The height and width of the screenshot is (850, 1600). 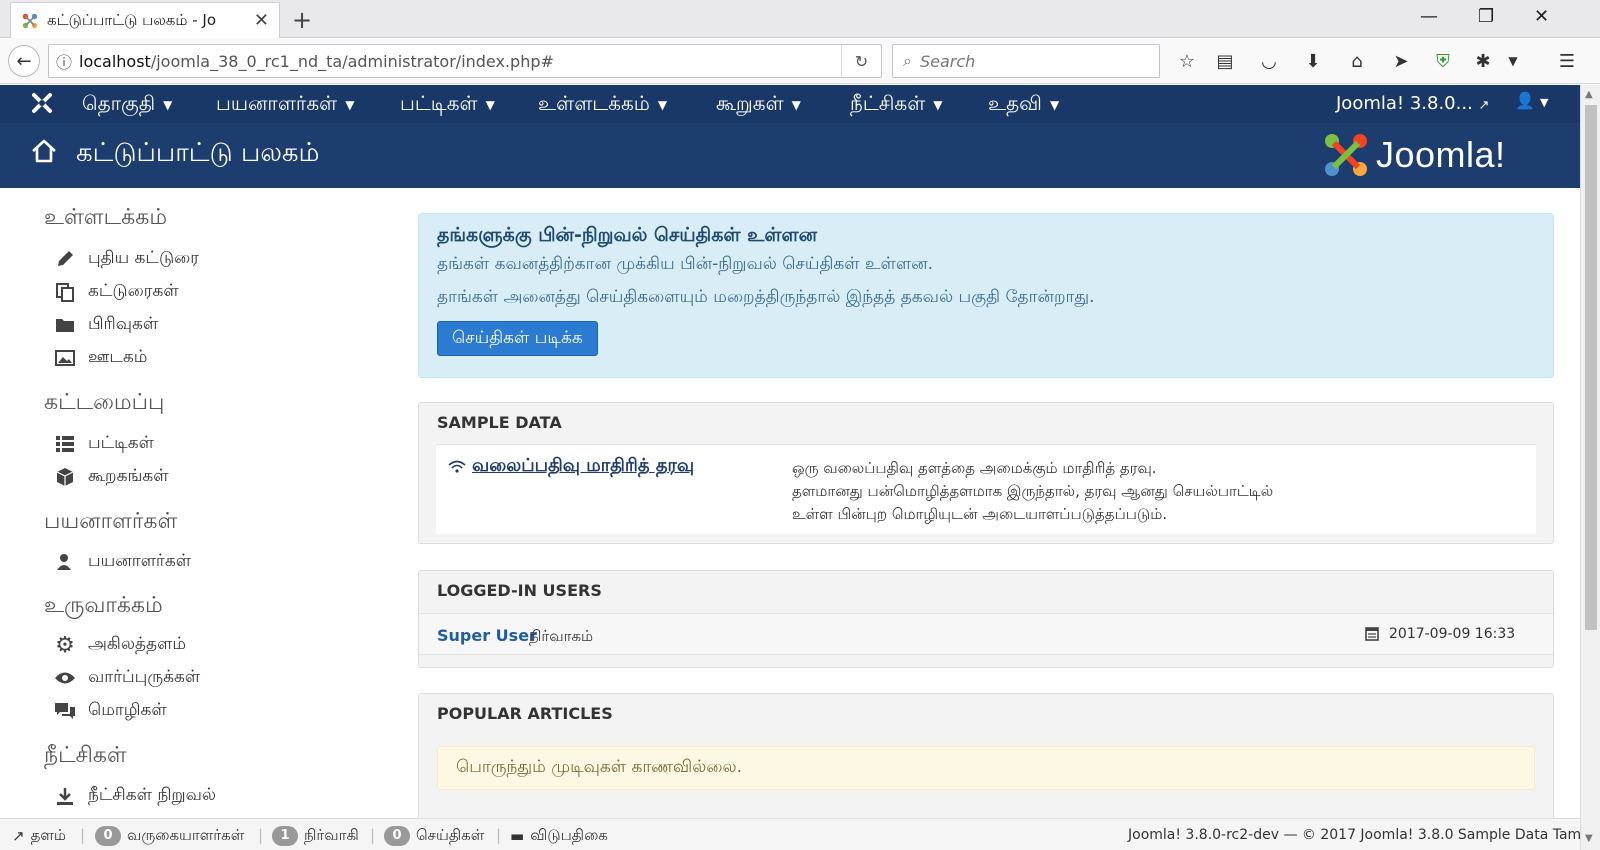 What do you see at coordinates (1414, 155) in the screenshot?
I see `joomla-brand-logo: Joomla!` at bounding box center [1414, 155].